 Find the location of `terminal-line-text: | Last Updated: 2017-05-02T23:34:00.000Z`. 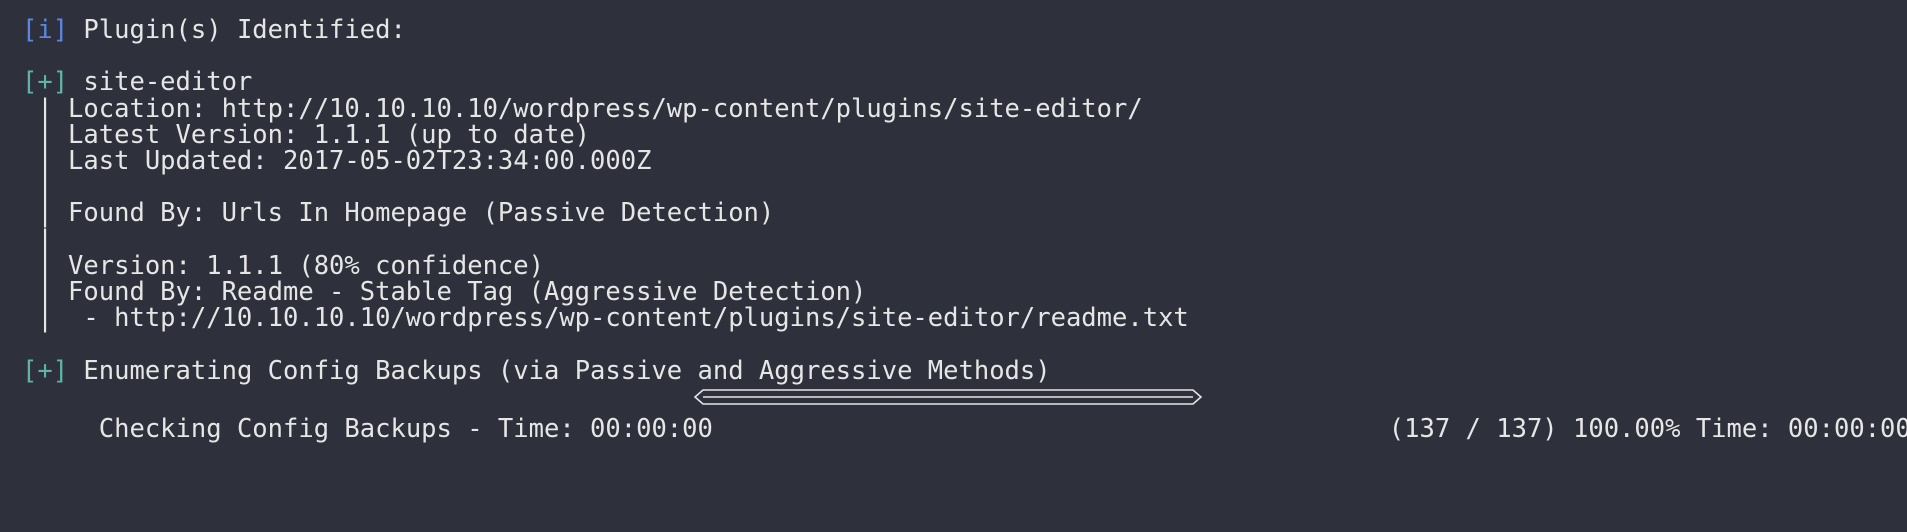

terminal-line-text: | Last Updated: 2017-05-02T23:34:00.000Z is located at coordinates (337, 161).